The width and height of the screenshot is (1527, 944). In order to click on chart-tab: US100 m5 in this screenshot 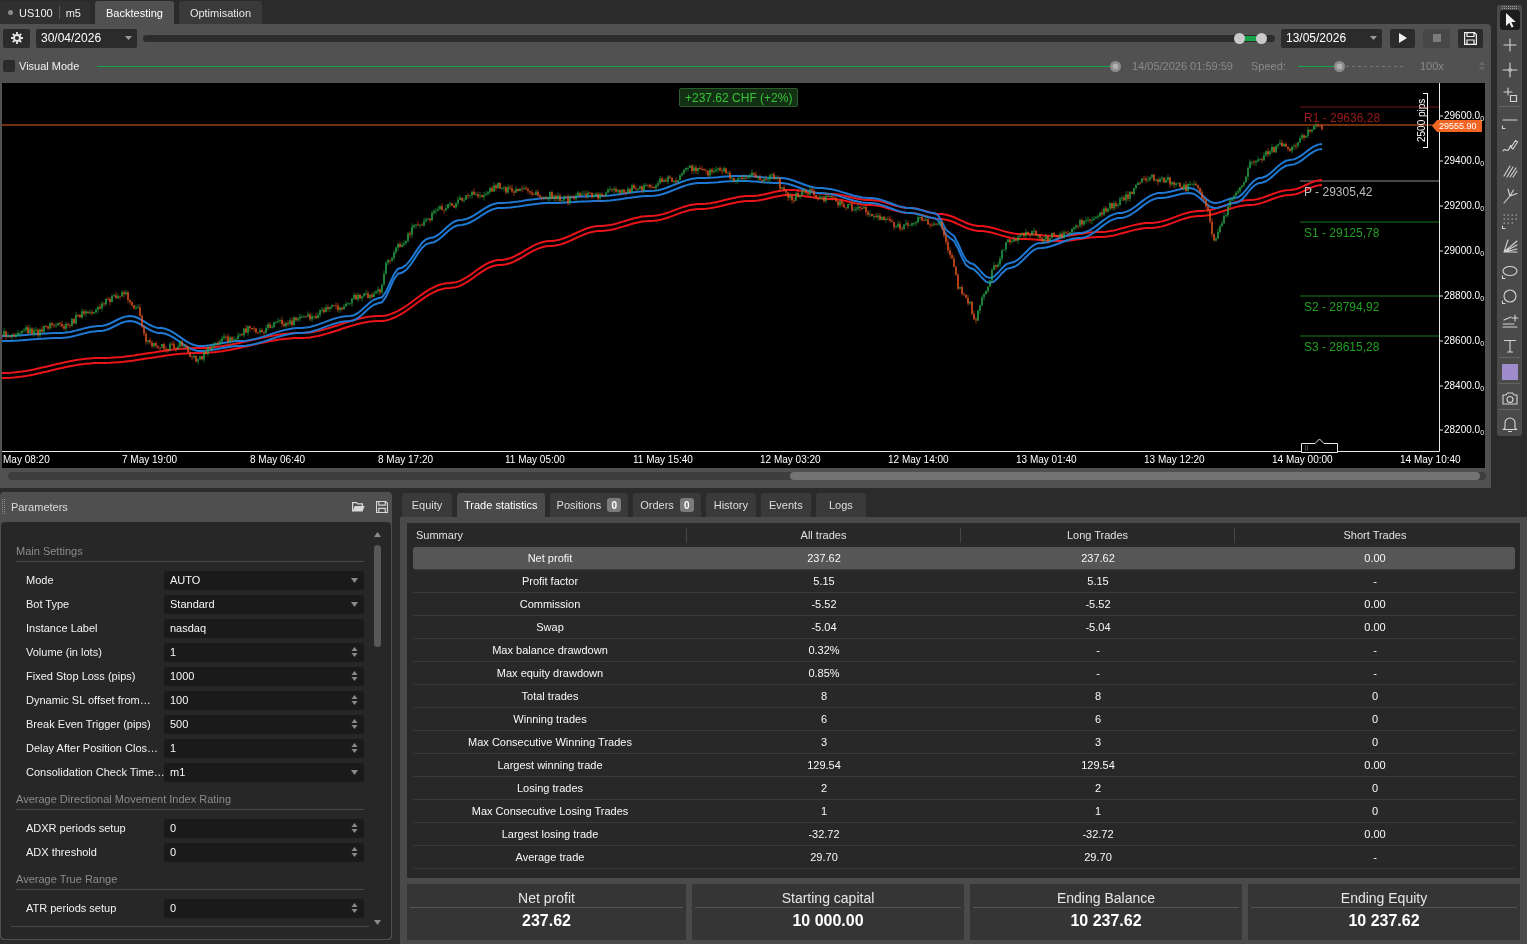, I will do `click(45, 12)`.